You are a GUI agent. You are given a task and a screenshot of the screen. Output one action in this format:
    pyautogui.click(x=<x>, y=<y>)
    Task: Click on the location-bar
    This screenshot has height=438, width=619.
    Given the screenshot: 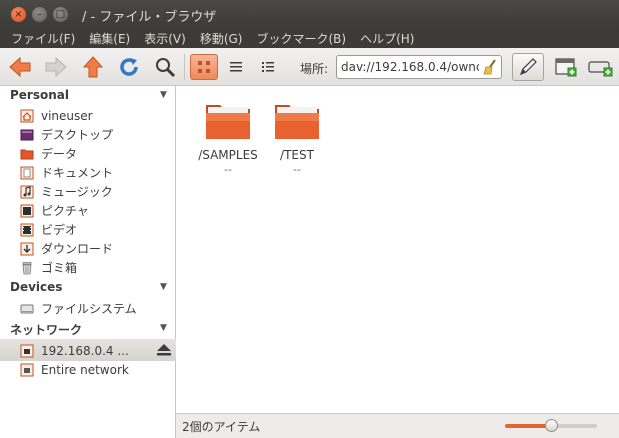 What is the action you would take?
    pyautogui.click(x=419, y=67)
    